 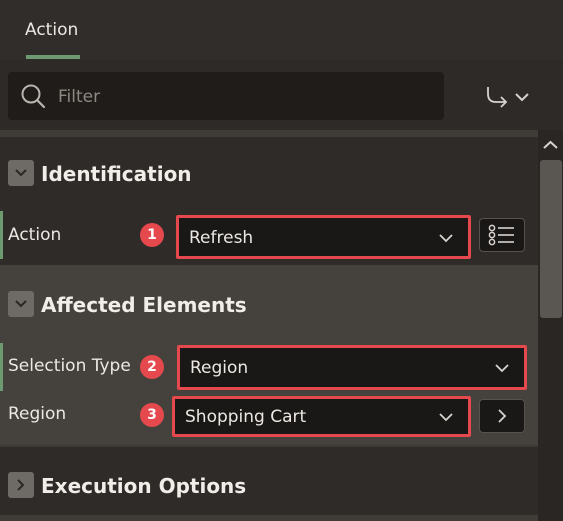 What do you see at coordinates (152, 415) in the screenshot?
I see `callout-badge-3: 3` at bounding box center [152, 415].